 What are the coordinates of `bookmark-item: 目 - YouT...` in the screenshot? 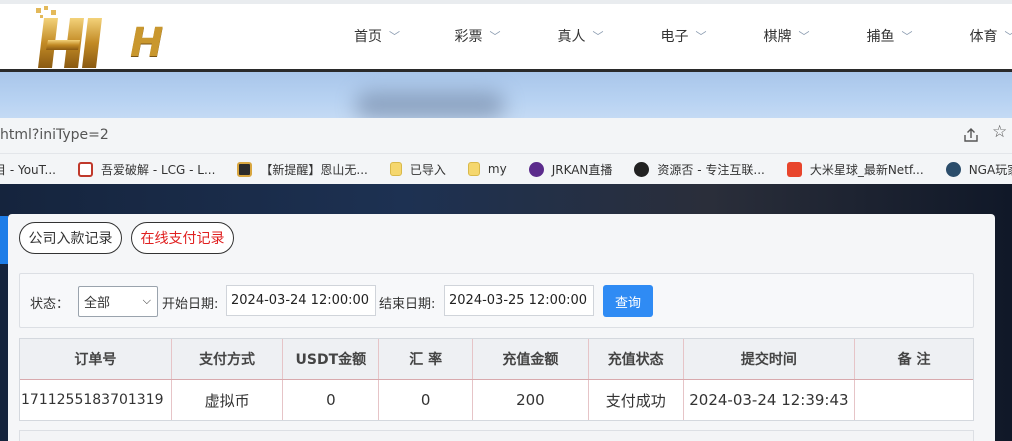 It's located at (28, 169).